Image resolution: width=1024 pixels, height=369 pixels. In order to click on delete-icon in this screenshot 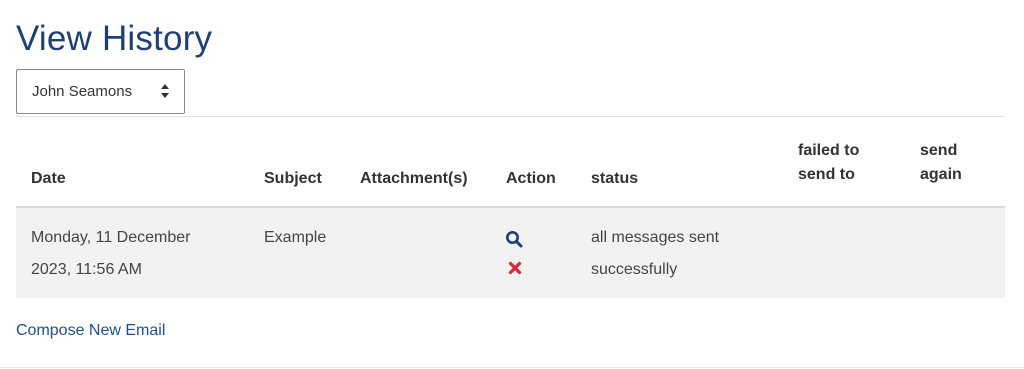, I will do `click(515, 268)`.